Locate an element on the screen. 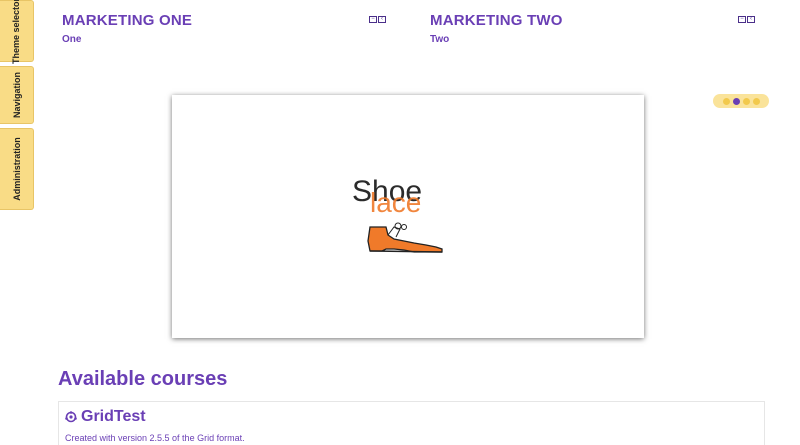  dock-tab-label: Navigation is located at coordinates (16, 95).